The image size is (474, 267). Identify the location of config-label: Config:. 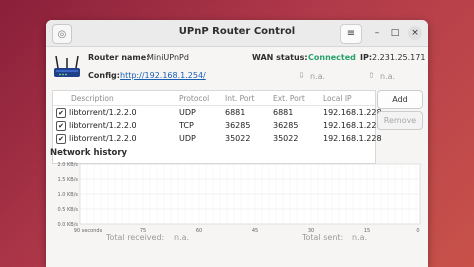
(104, 75).